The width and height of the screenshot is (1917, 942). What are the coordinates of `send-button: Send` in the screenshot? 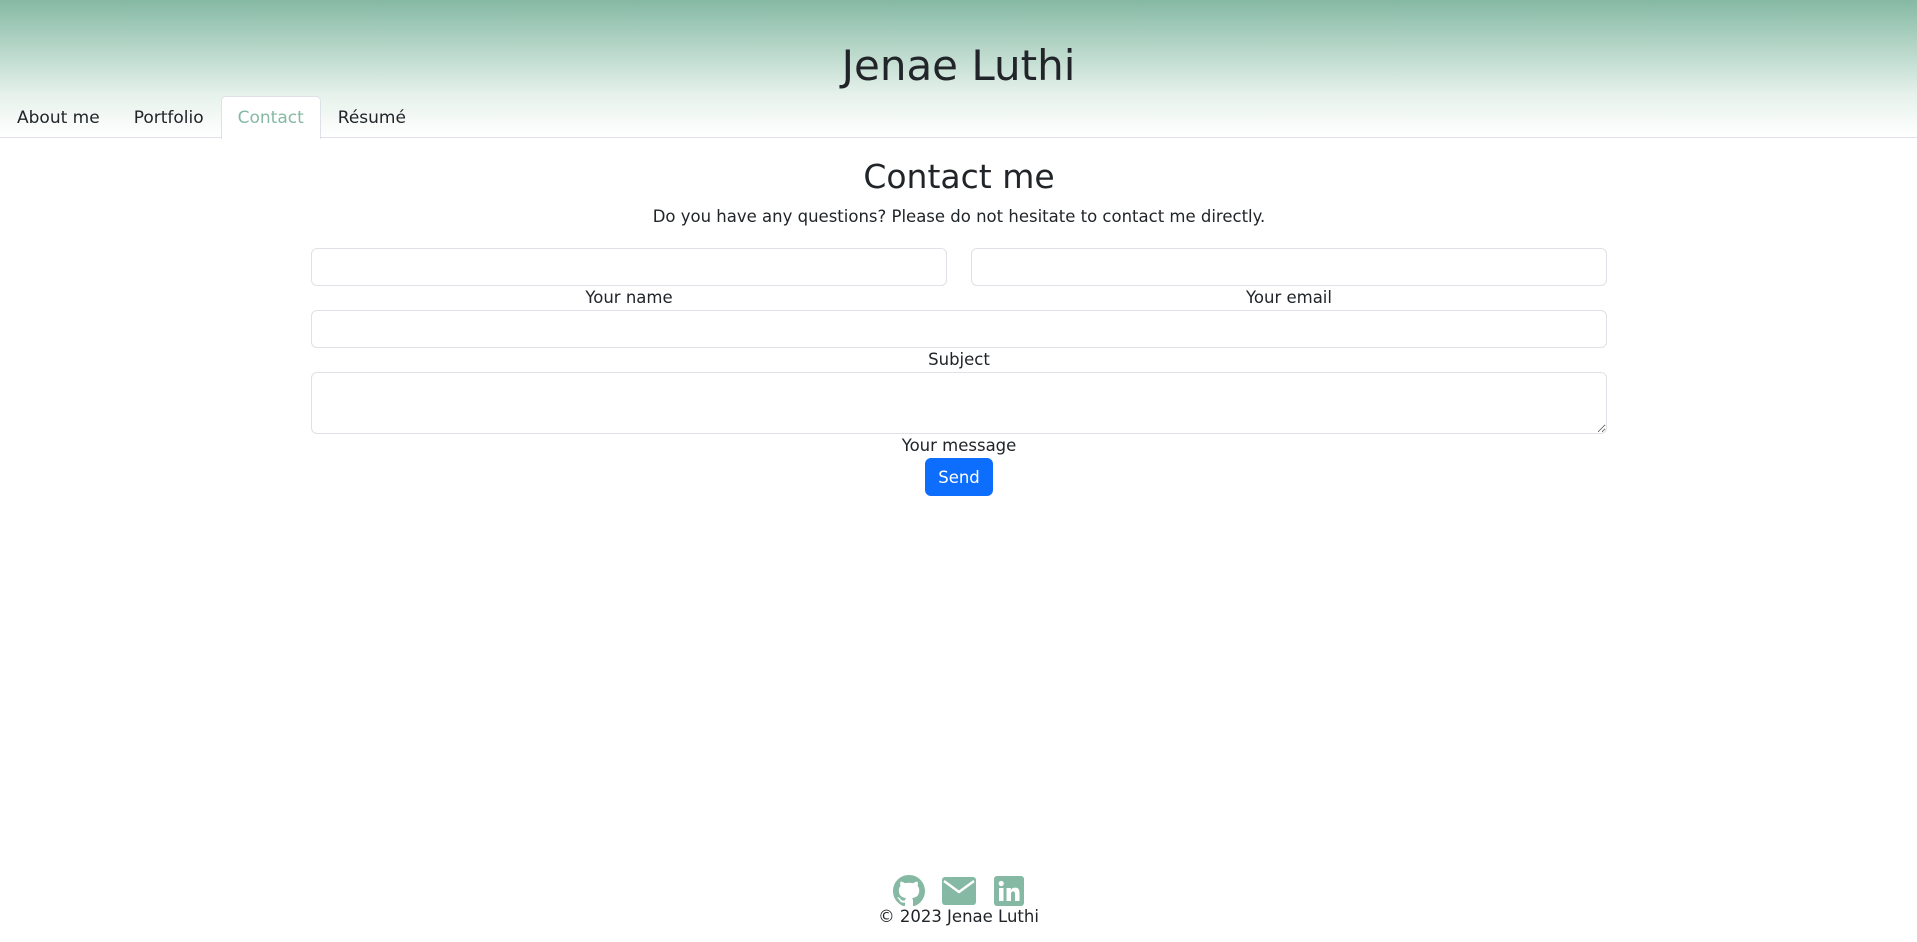 It's located at (959, 477).